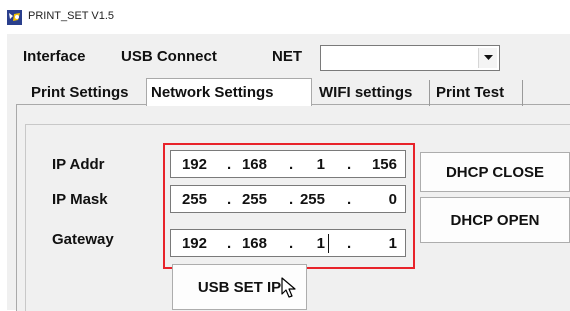 The height and width of the screenshot is (311, 570). I want to click on tab-label: Print Settings, so click(80, 92).